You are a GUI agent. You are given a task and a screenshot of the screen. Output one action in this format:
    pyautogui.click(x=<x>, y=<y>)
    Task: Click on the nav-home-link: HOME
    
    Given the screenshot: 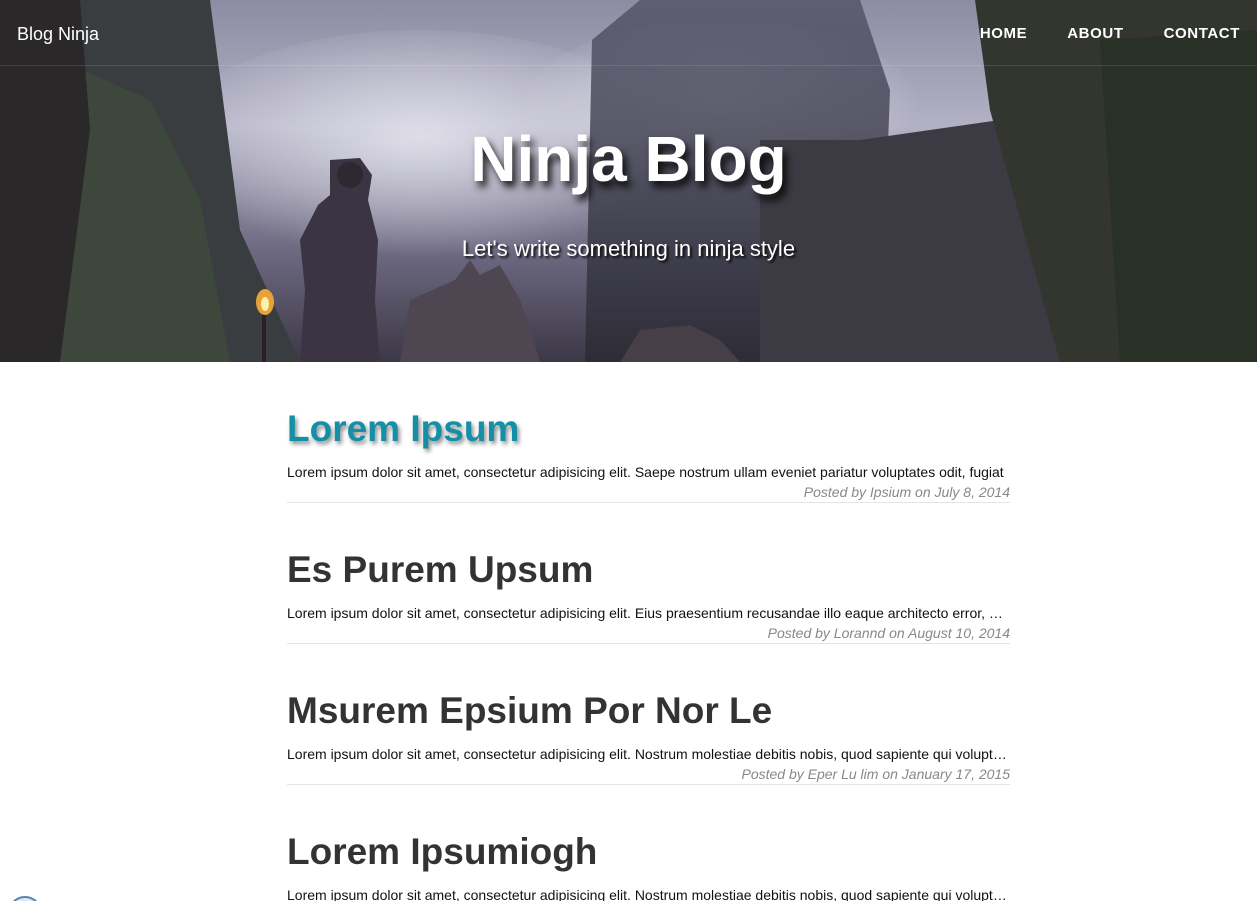 What is the action you would take?
    pyautogui.click(x=1003, y=33)
    